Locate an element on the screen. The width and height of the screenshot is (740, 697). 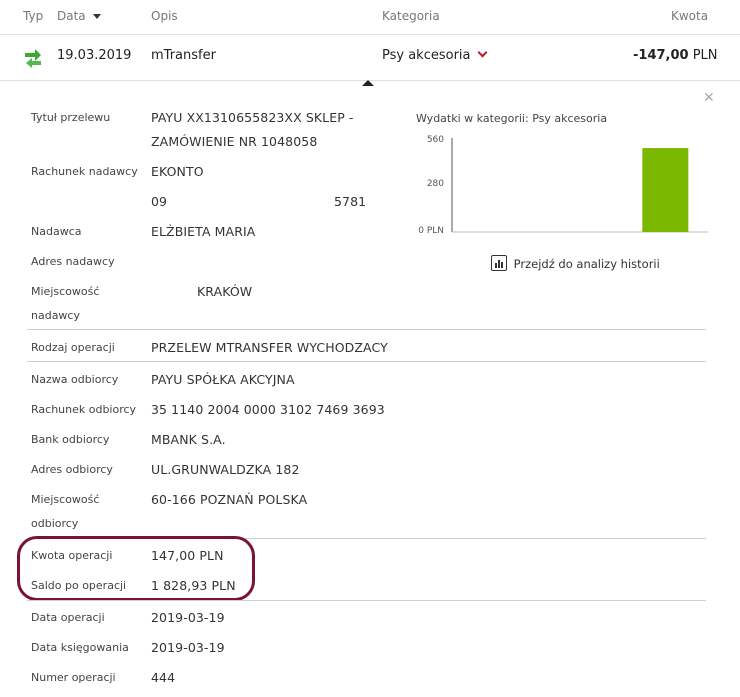
transaction-amount: -147,00 PLN is located at coordinates (675, 55).